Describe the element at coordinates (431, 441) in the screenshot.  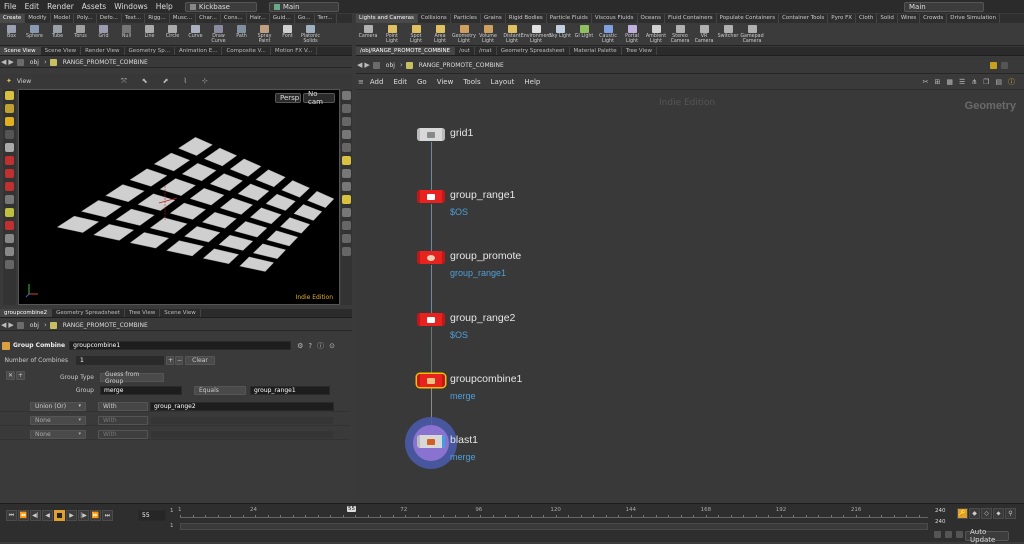
I see `node-blast1` at that location.